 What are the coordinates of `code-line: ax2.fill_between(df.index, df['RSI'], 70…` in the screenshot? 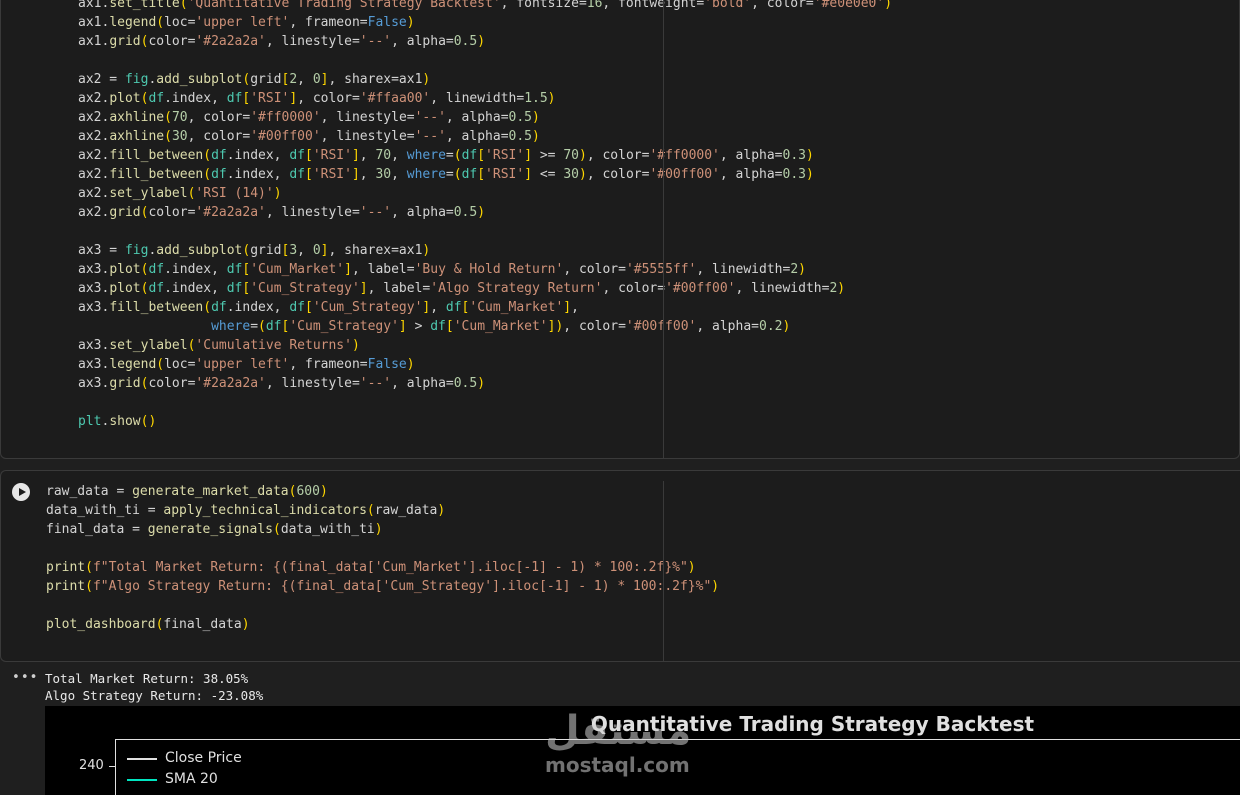 It's located at (446, 155).